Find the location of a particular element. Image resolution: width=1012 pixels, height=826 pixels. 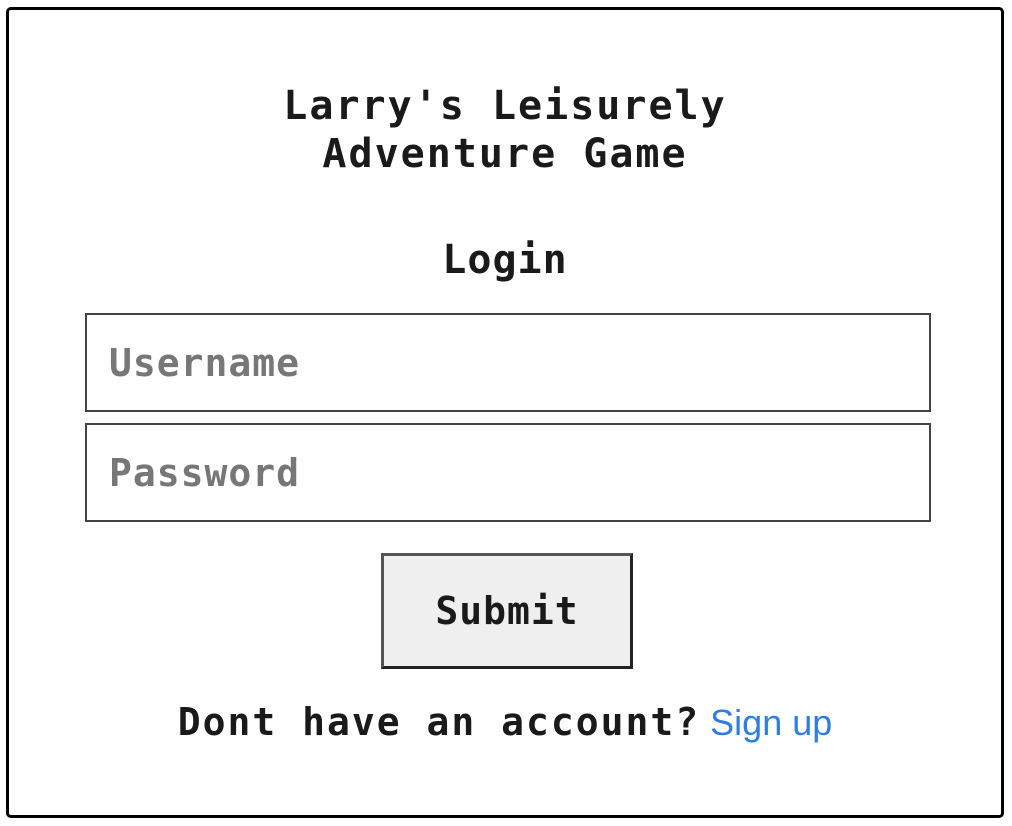

submit-button: Submit is located at coordinates (507, 611).